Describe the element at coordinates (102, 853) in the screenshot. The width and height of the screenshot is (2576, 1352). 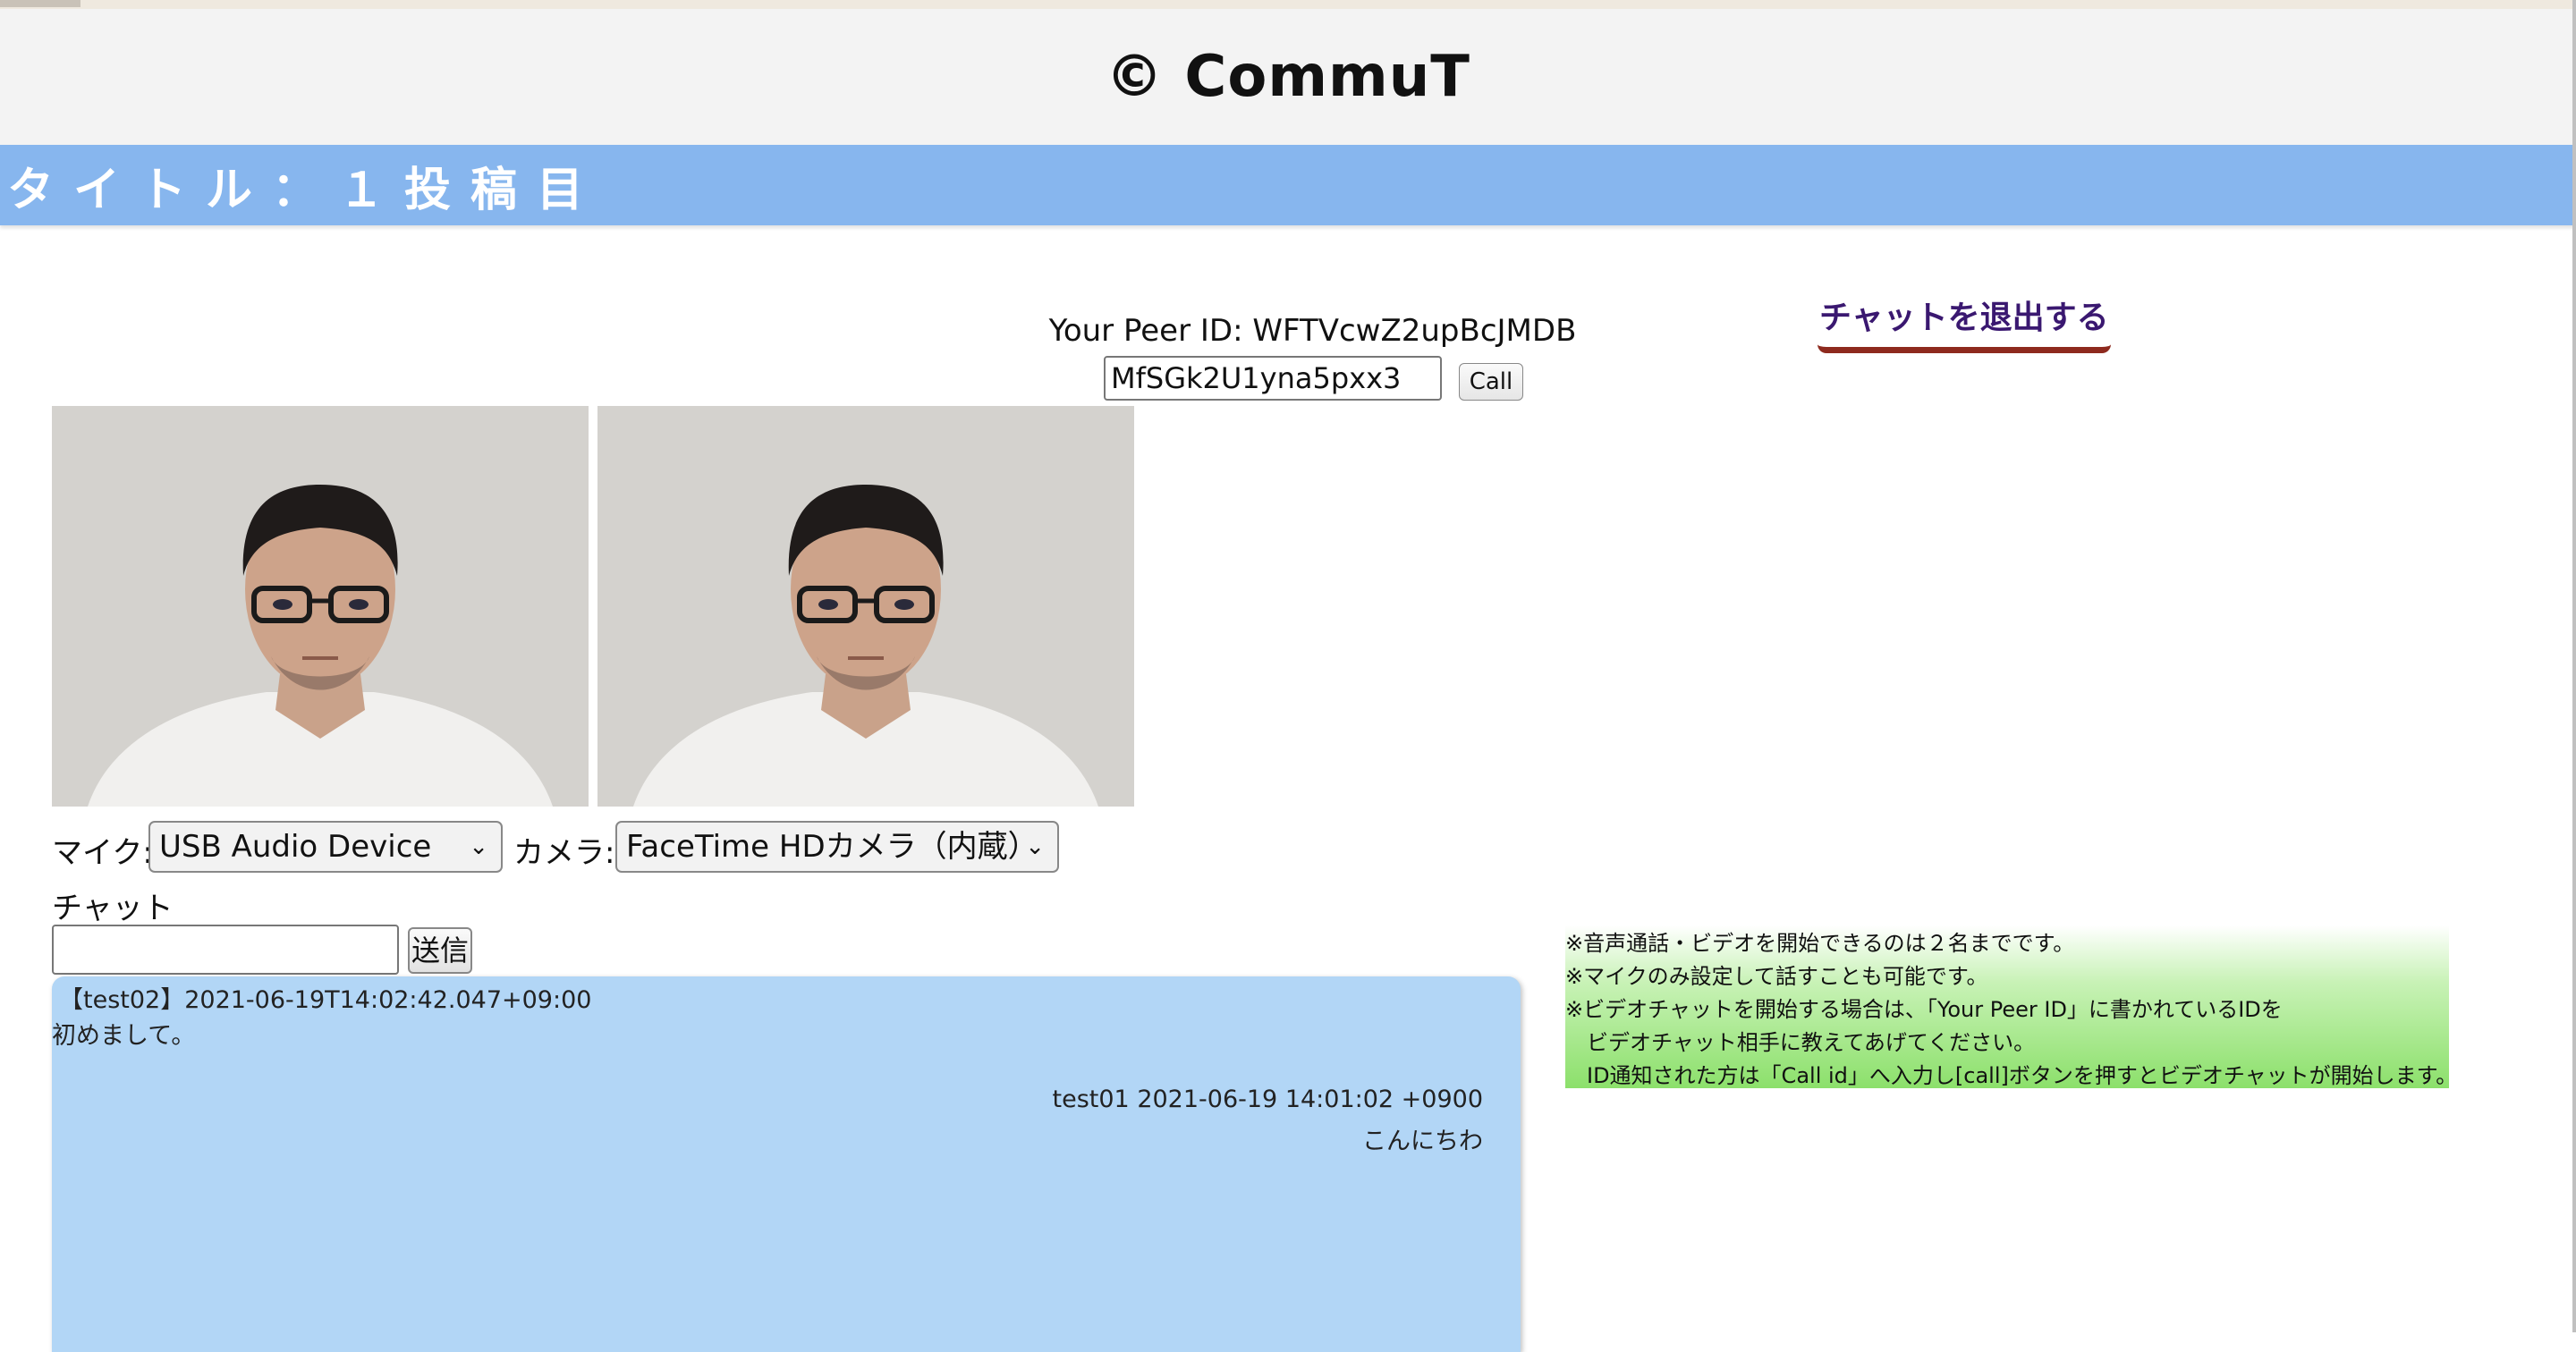
I see `mic-label: マイク:` at that location.